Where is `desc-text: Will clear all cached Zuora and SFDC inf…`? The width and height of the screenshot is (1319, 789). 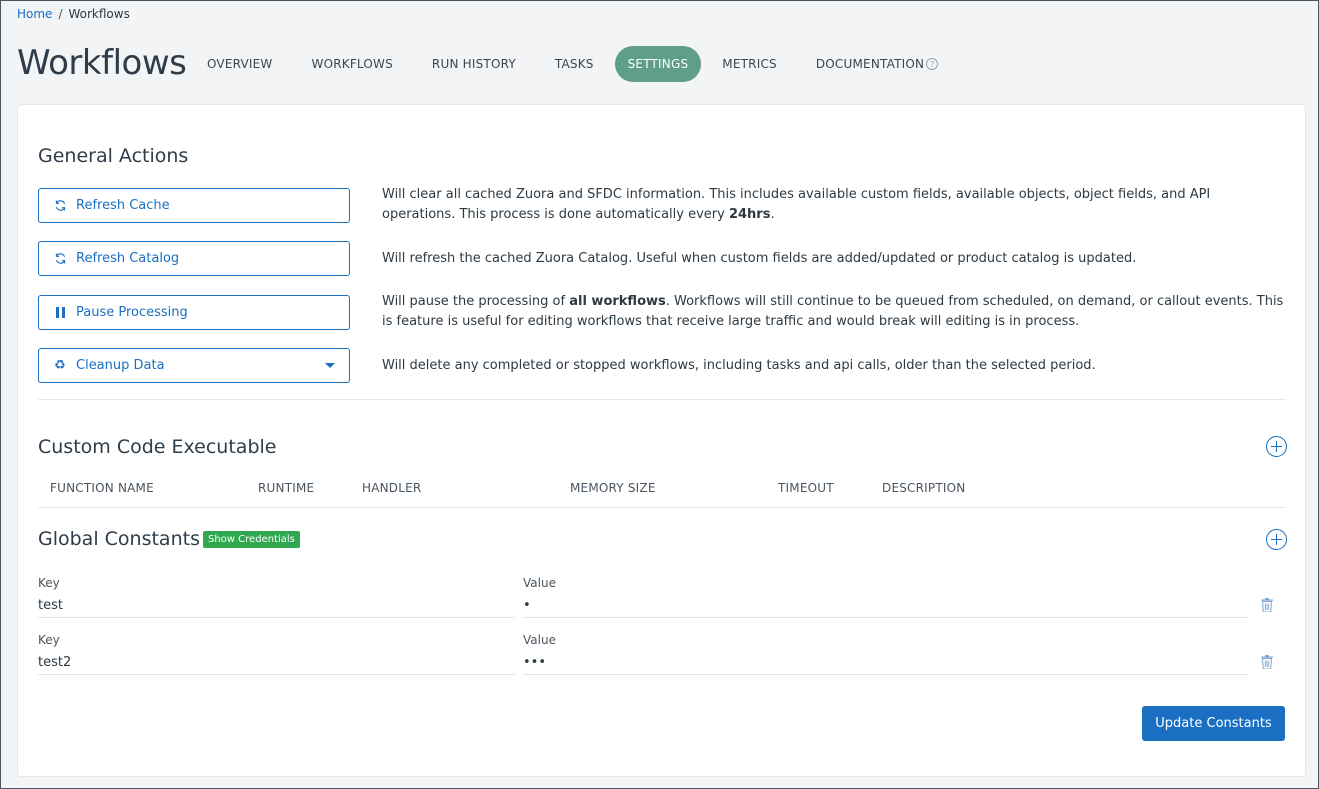
desc-text: Will clear all cached Zuora and SFDC inf… is located at coordinates (796, 204).